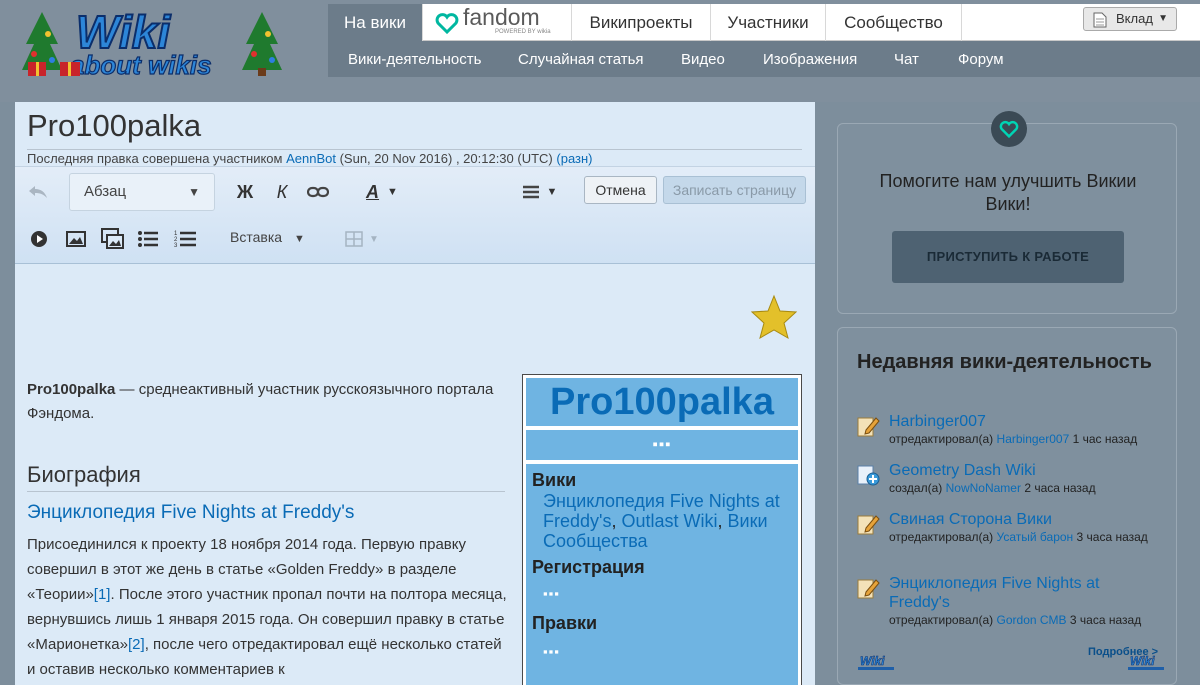 The width and height of the screenshot is (1200, 685). What do you see at coordinates (362, 239) in the screenshot?
I see `table-icon: ▼` at bounding box center [362, 239].